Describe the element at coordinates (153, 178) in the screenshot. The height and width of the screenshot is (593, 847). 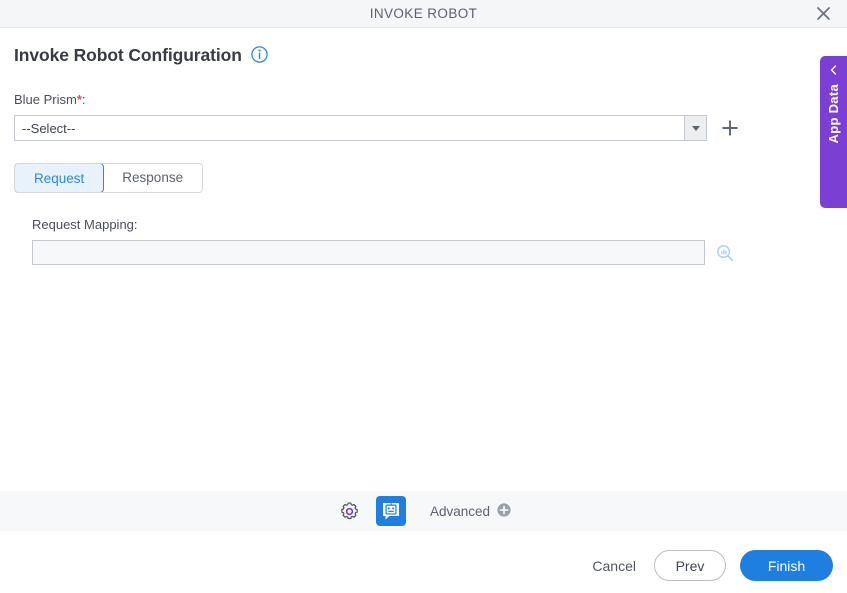
I see `tab-response: Response` at that location.